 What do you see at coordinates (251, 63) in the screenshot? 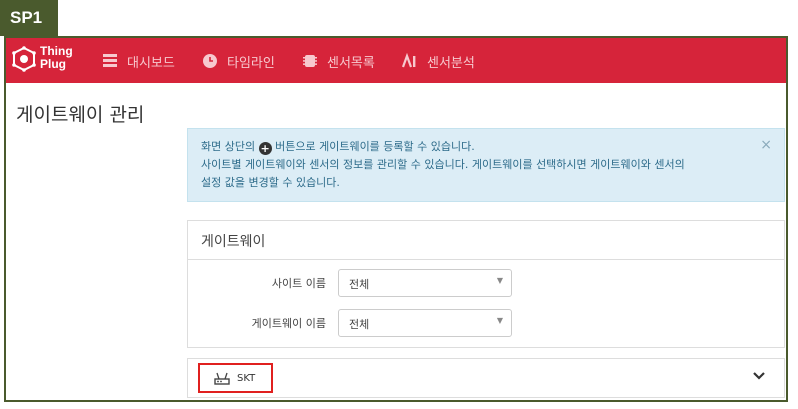
I see `nav-timeline-label: 타임라인` at bounding box center [251, 63].